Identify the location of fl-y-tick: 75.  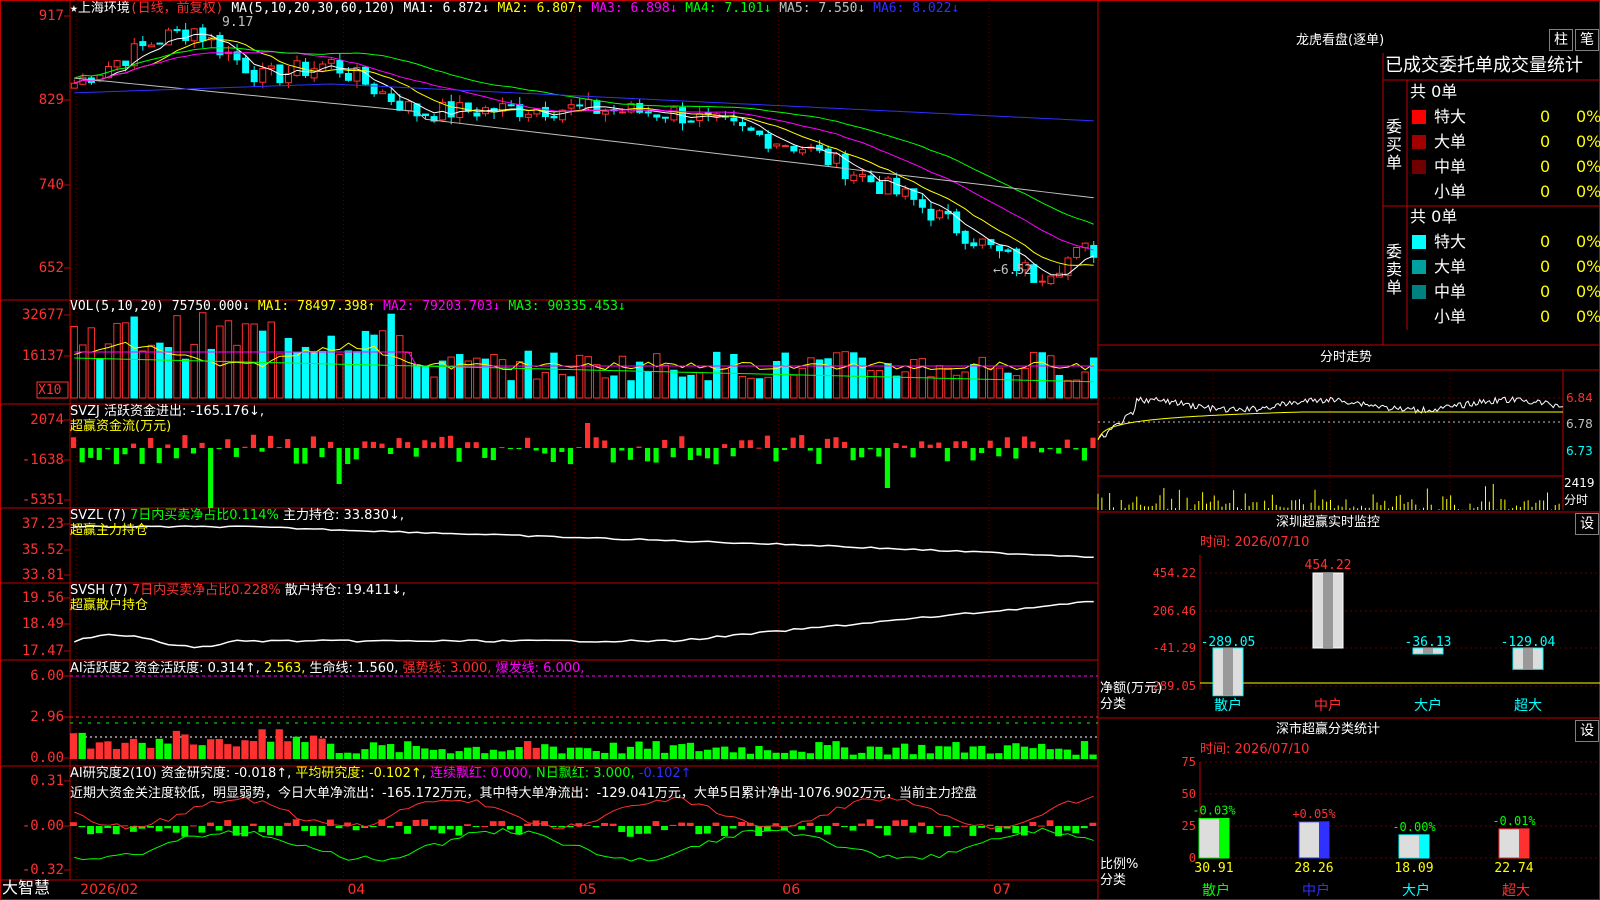
(1189, 762).